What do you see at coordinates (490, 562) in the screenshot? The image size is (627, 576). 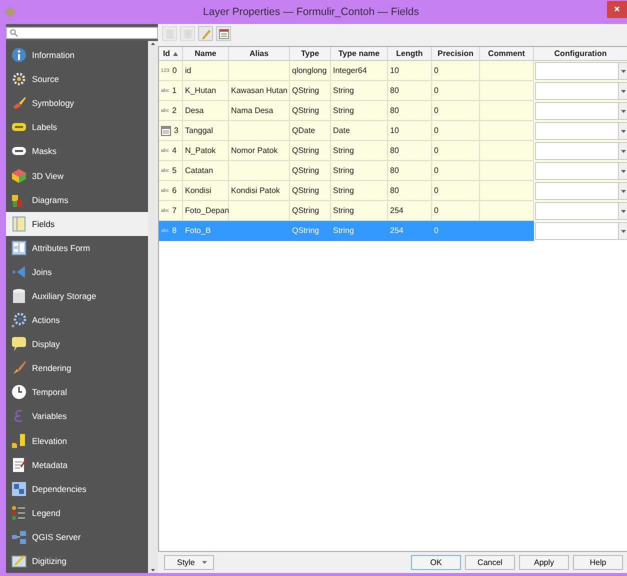 I see `dialog-button: Cancel` at bounding box center [490, 562].